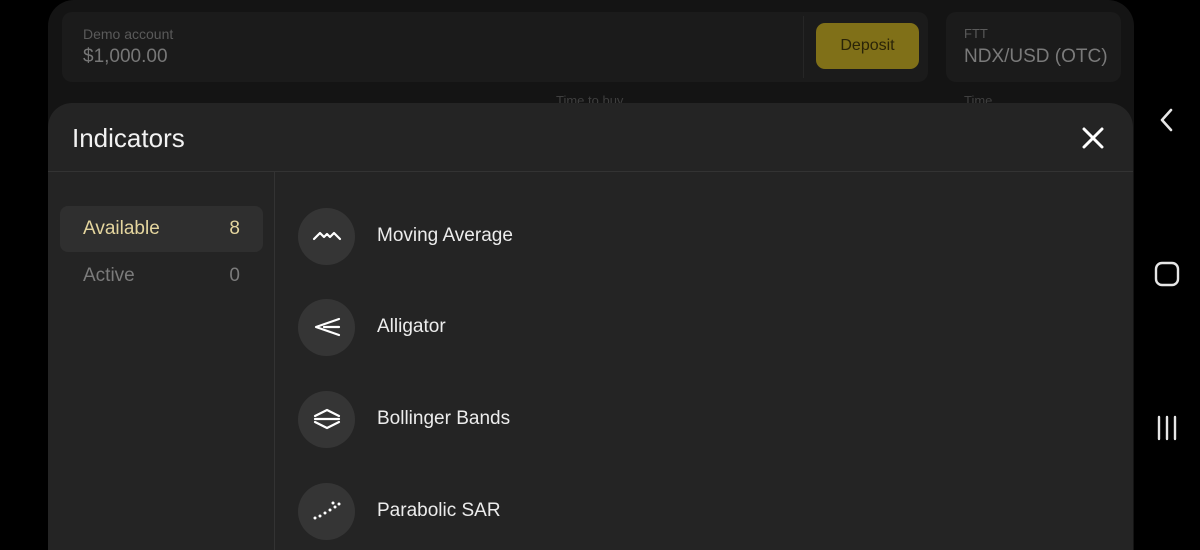 This screenshot has height=550, width=1200. What do you see at coordinates (326, 419) in the screenshot?
I see `bollinger-bands-icon` at bounding box center [326, 419].